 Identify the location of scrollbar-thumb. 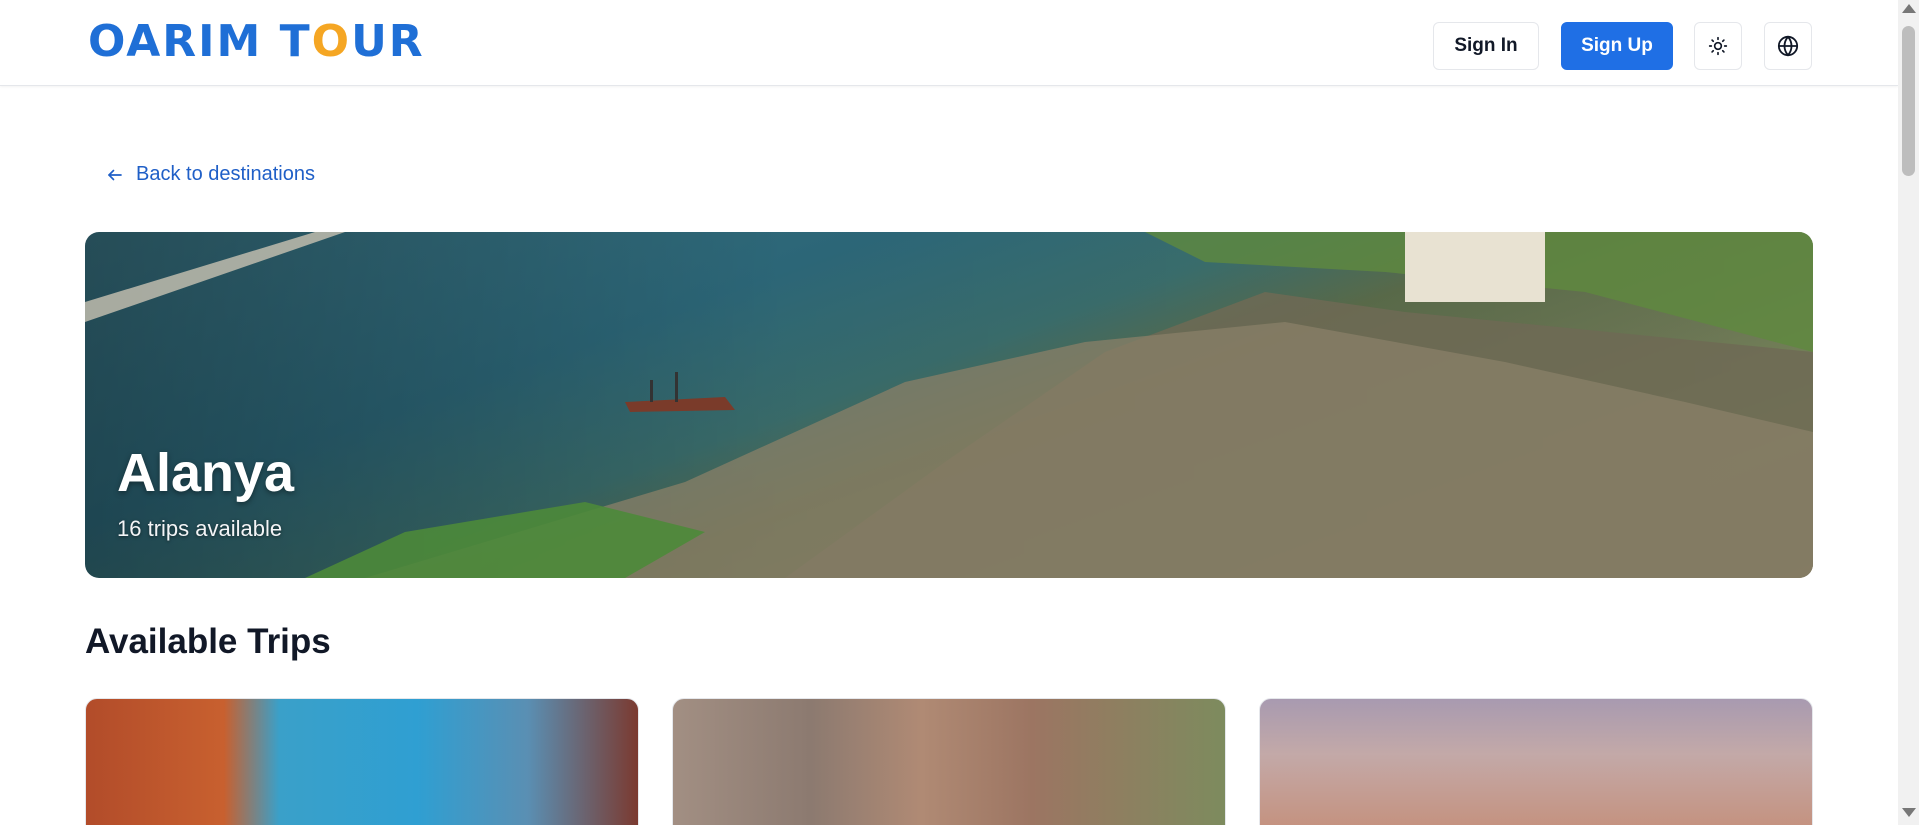
(1908, 101).